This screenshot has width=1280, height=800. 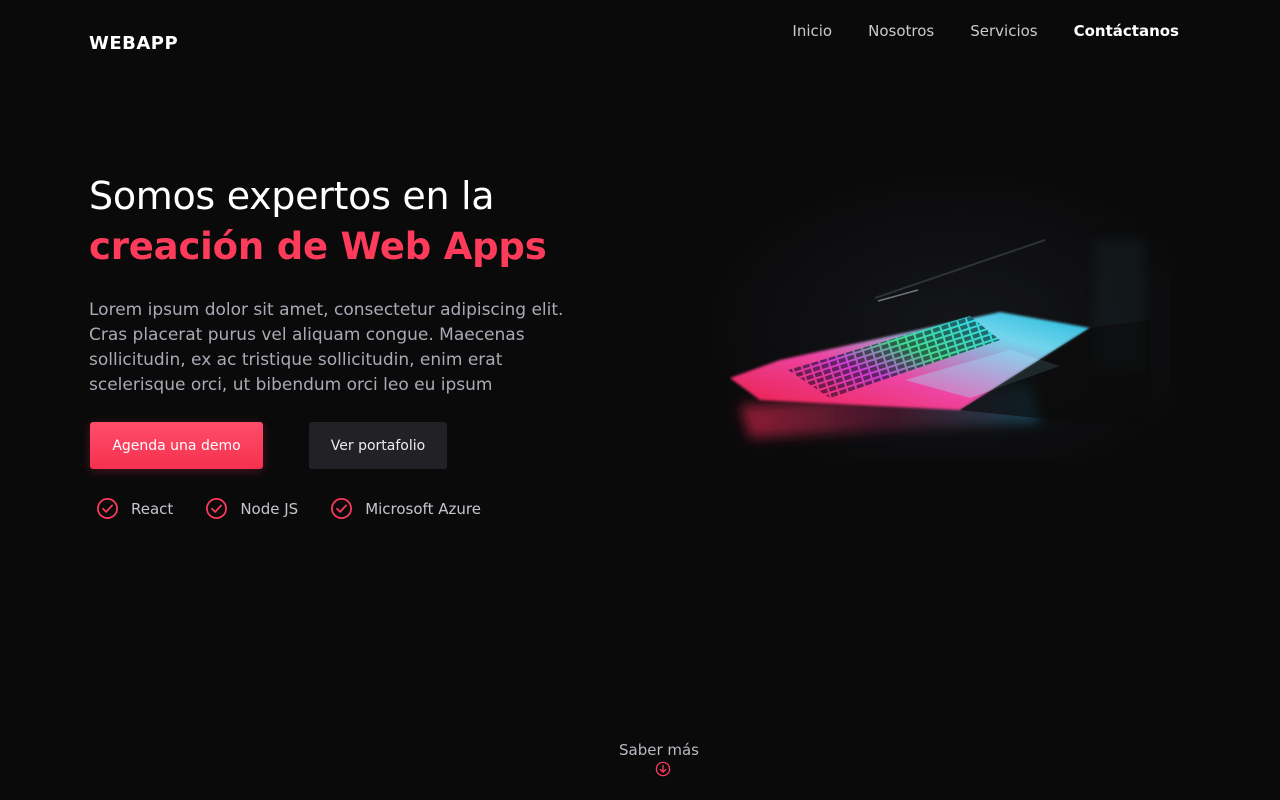 I want to click on tech-label: Node JS, so click(x=269, y=508).